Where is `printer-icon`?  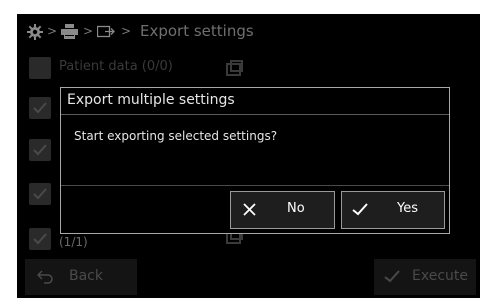 printer-icon is located at coordinates (69, 33).